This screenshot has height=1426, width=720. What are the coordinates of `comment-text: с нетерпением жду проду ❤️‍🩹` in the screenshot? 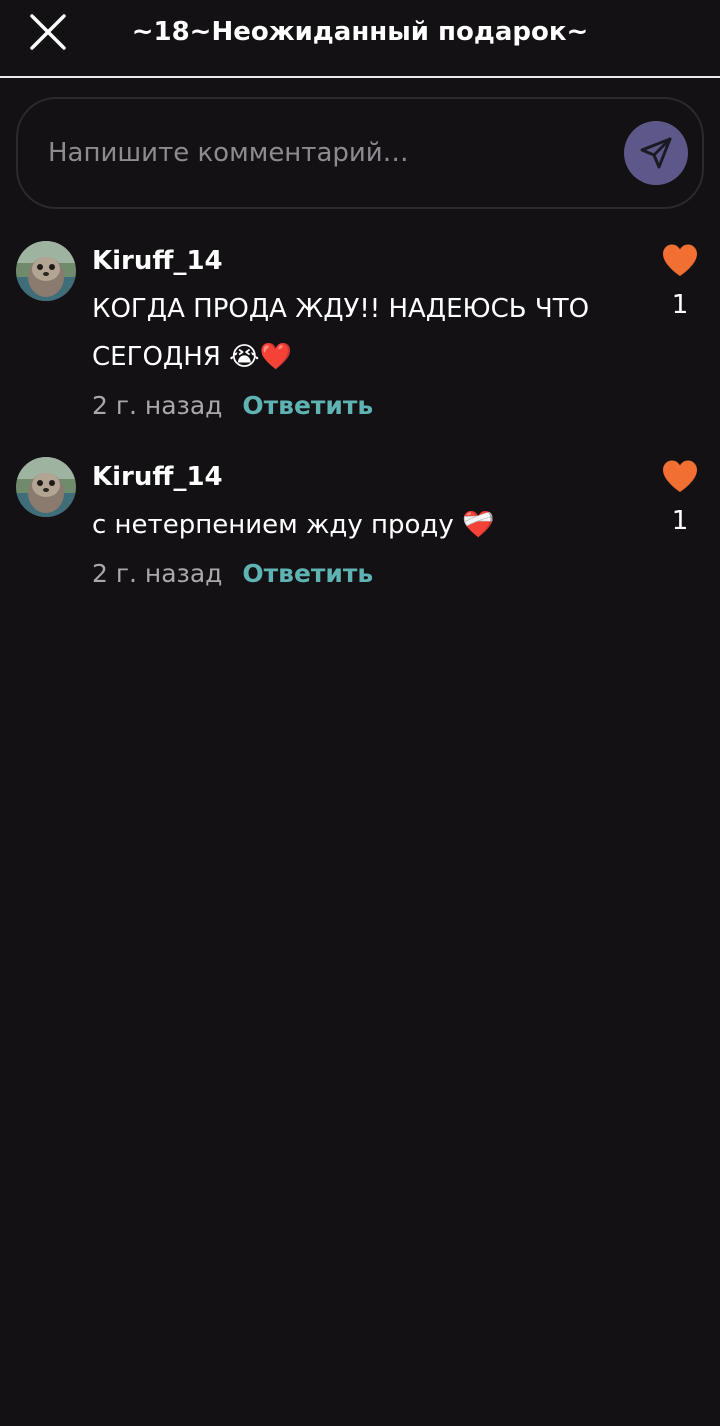 It's located at (293, 525).